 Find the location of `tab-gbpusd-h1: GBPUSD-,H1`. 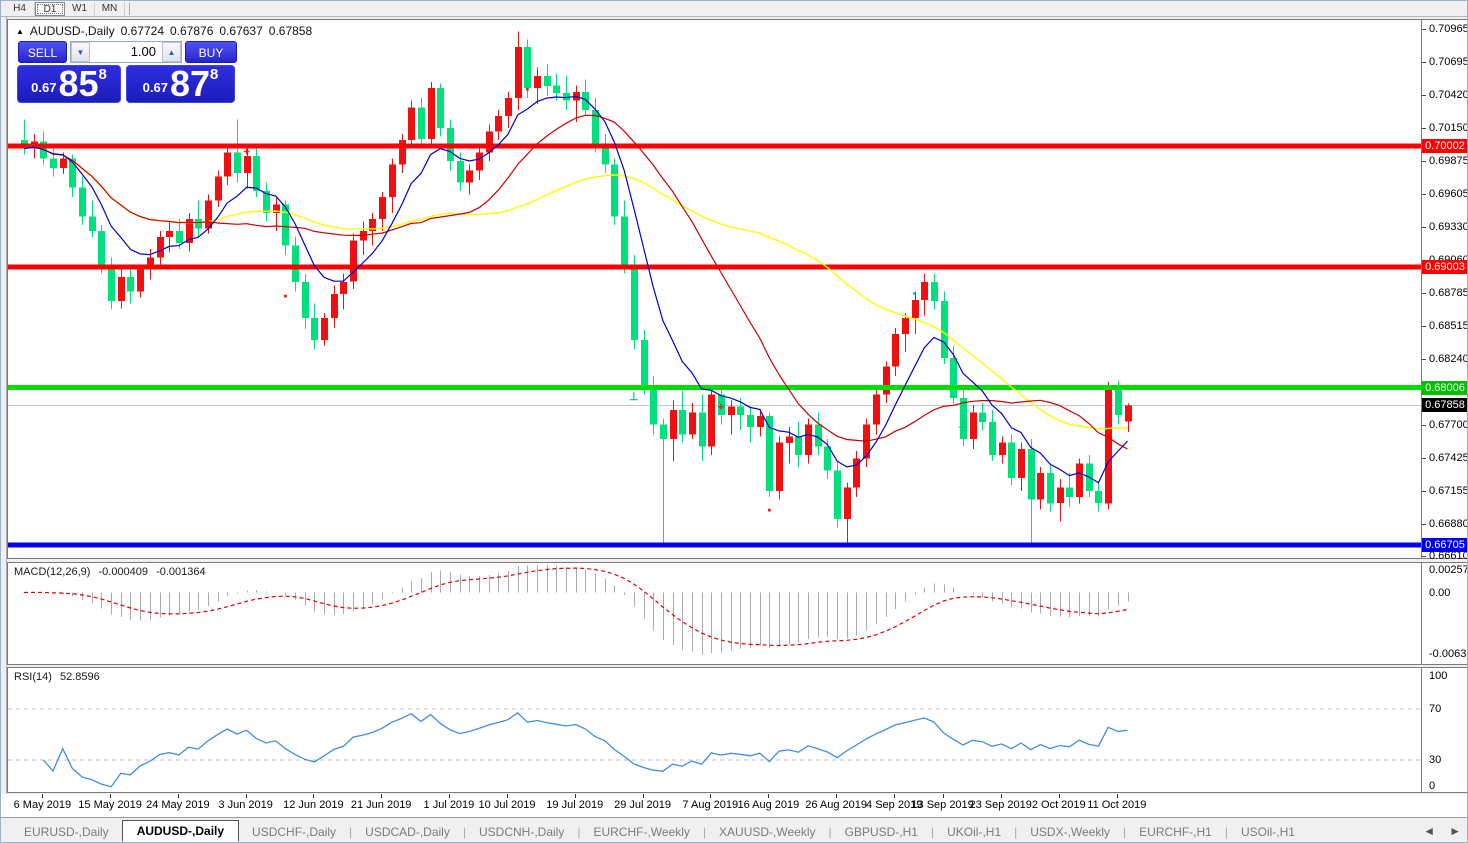

tab-gbpusd-h1: GBPUSD-,H1 is located at coordinates (881, 832).